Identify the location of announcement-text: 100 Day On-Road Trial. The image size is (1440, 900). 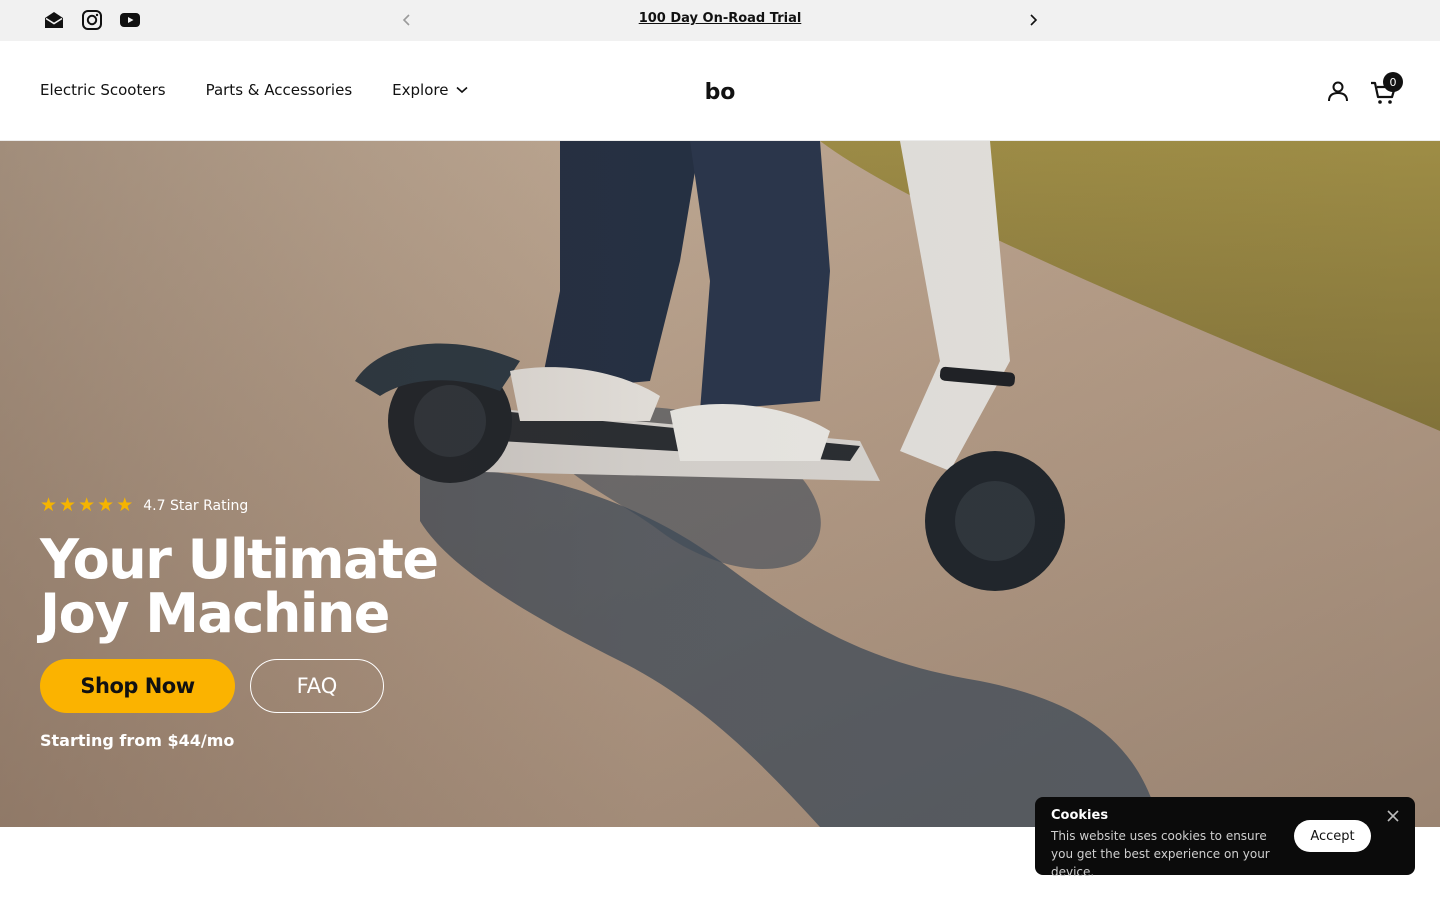
(720, 18).